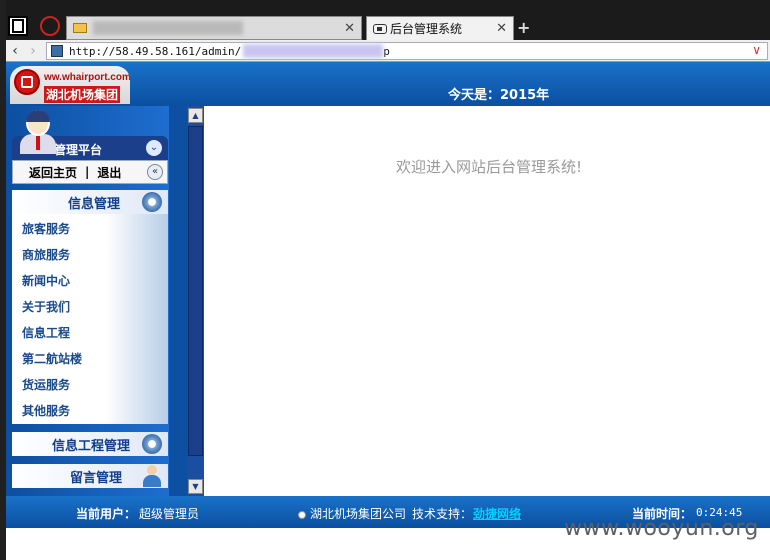 The height and width of the screenshot is (560, 770). What do you see at coordinates (302, 514) in the screenshot?
I see `bullet-icon` at bounding box center [302, 514].